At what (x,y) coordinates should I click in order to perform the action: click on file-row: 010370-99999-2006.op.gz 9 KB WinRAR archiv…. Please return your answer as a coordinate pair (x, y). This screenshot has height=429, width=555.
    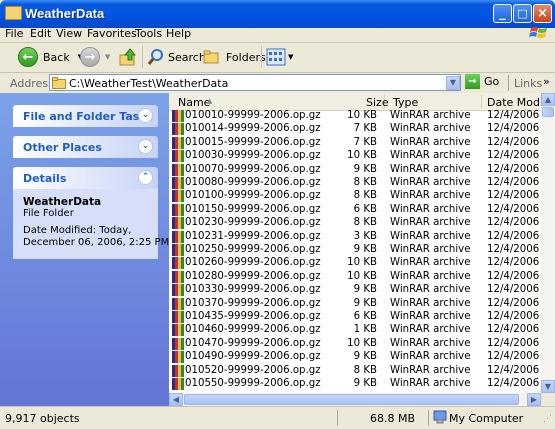
    Looking at the image, I should click on (355, 304).